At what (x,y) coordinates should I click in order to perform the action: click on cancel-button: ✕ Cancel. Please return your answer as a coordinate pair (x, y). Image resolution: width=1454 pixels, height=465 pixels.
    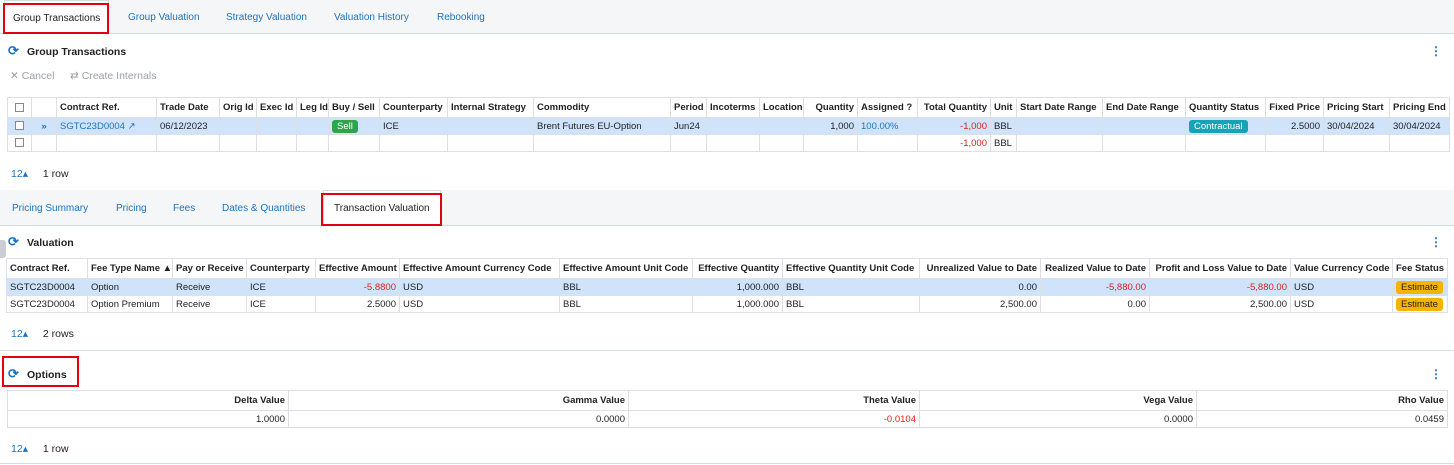
    Looking at the image, I should click on (32, 76).